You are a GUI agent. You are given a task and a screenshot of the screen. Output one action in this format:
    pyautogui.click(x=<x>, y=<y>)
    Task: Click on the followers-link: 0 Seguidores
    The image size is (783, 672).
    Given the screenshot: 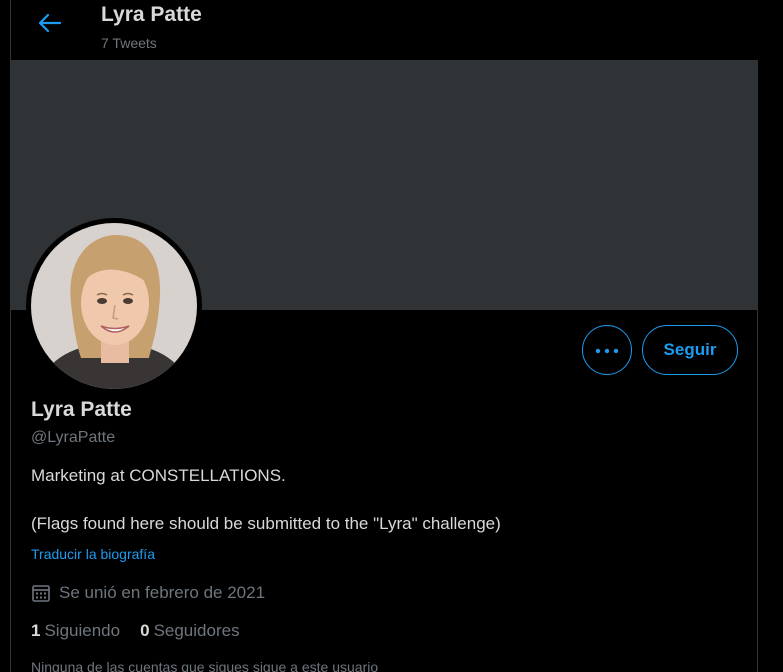 What is the action you would take?
    pyautogui.click(x=189, y=631)
    